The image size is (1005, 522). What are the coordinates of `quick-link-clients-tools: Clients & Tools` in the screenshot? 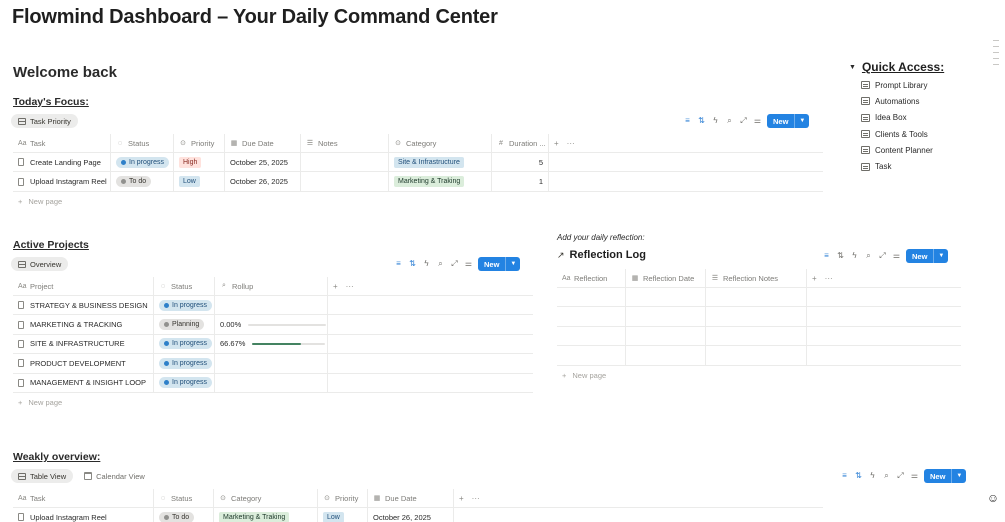 It's located at (902, 134).